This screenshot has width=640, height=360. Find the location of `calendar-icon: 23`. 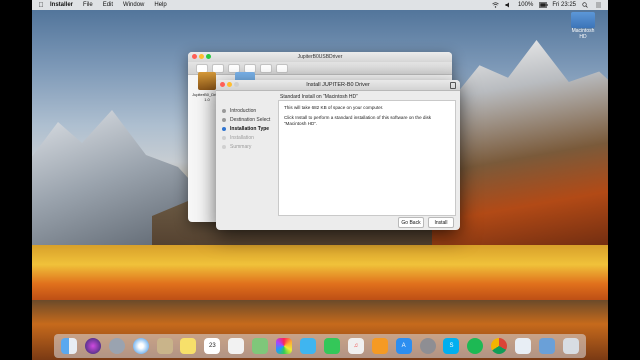

calendar-icon: 23 is located at coordinates (212, 346).